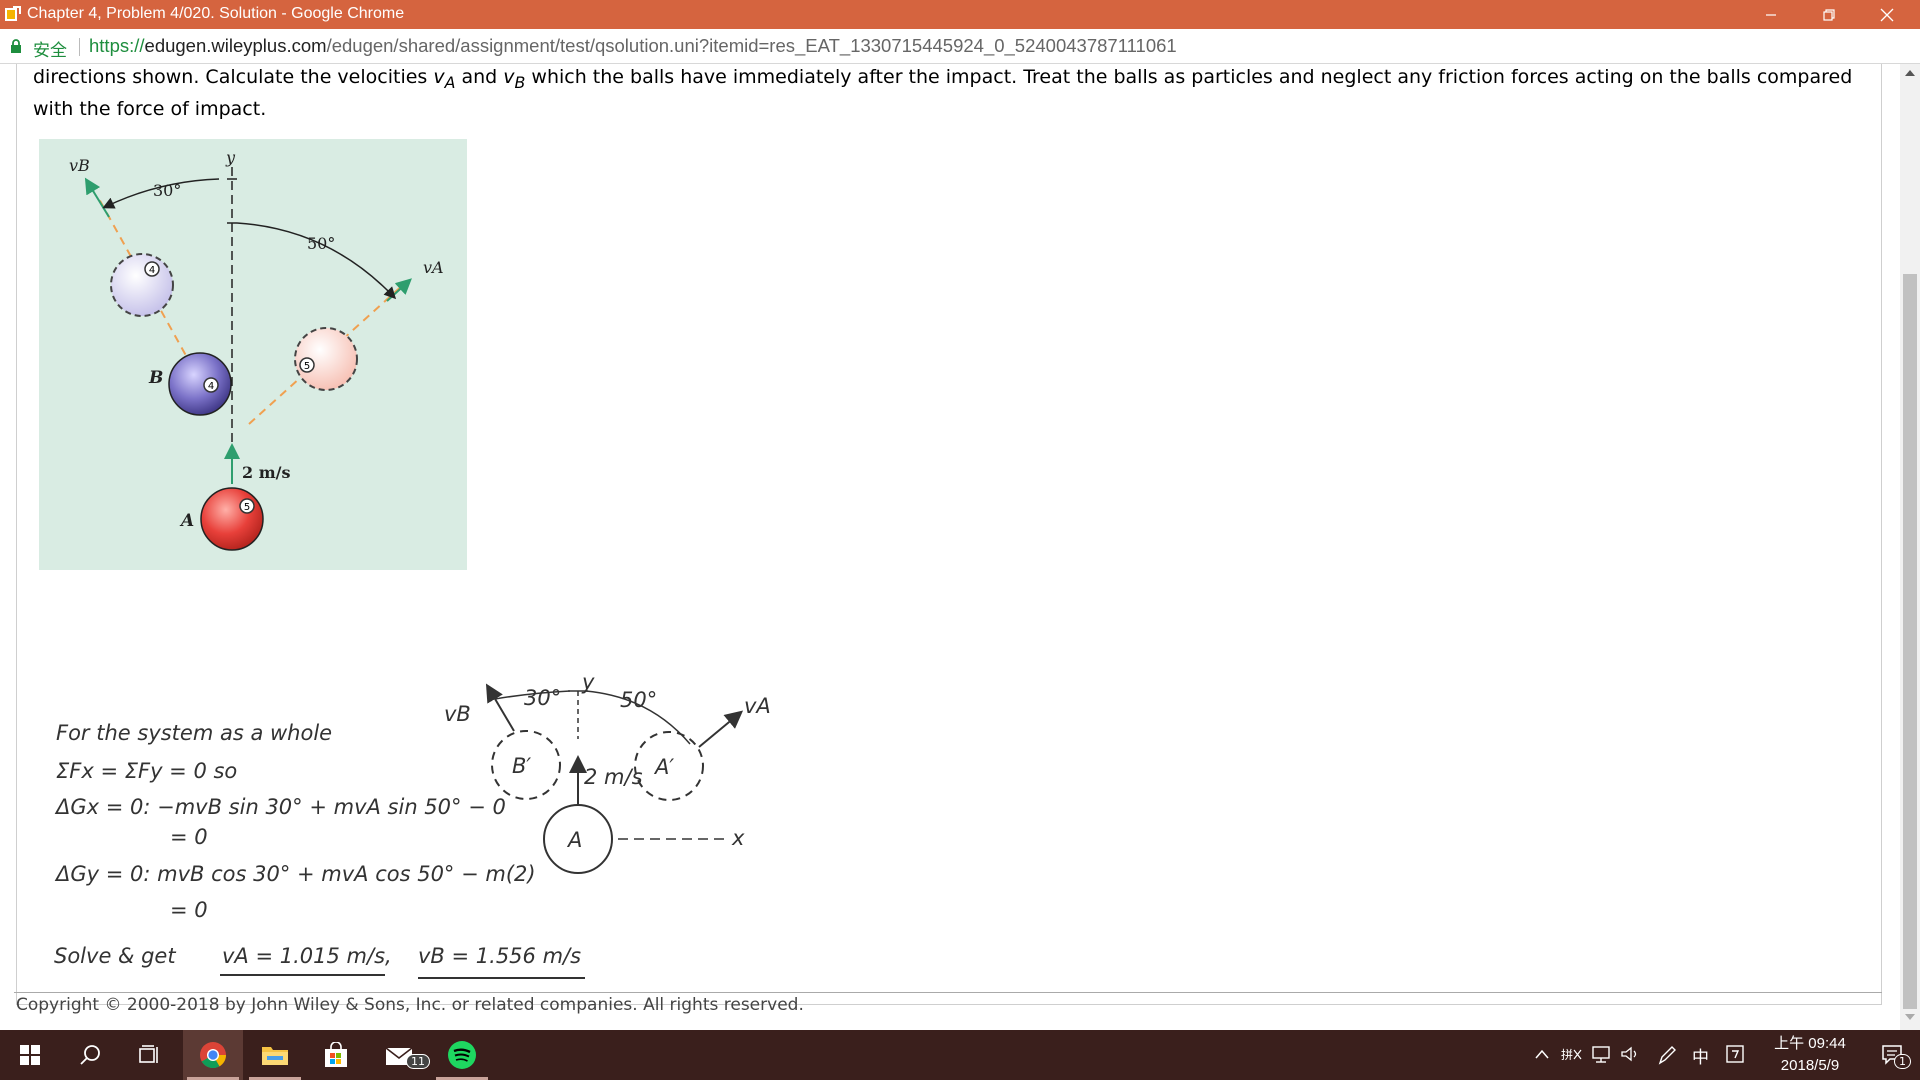 Image resolution: width=1920 pixels, height=1080 pixels. Describe the element at coordinates (574, 840) in the screenshot. I see `sketch-a-label: A` at that location.